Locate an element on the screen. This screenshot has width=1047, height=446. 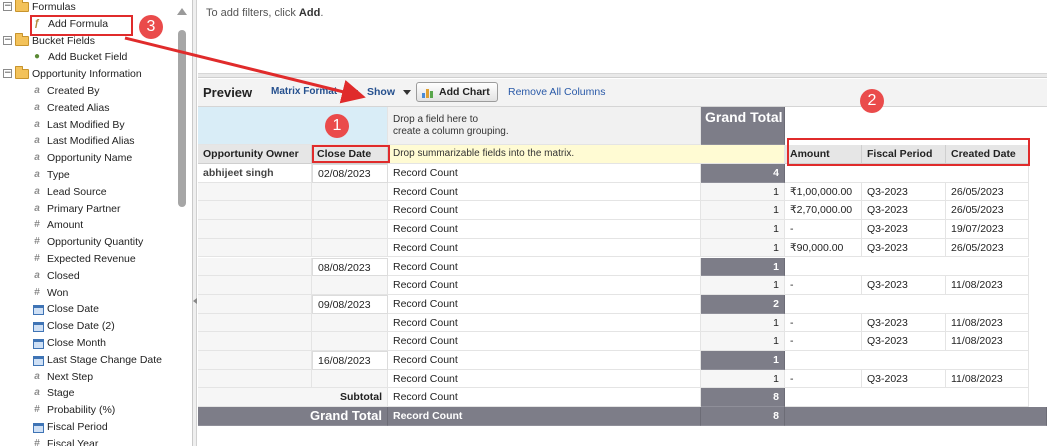
created-date-cell: 19/07/2023 is located at coordinates (987, 229).